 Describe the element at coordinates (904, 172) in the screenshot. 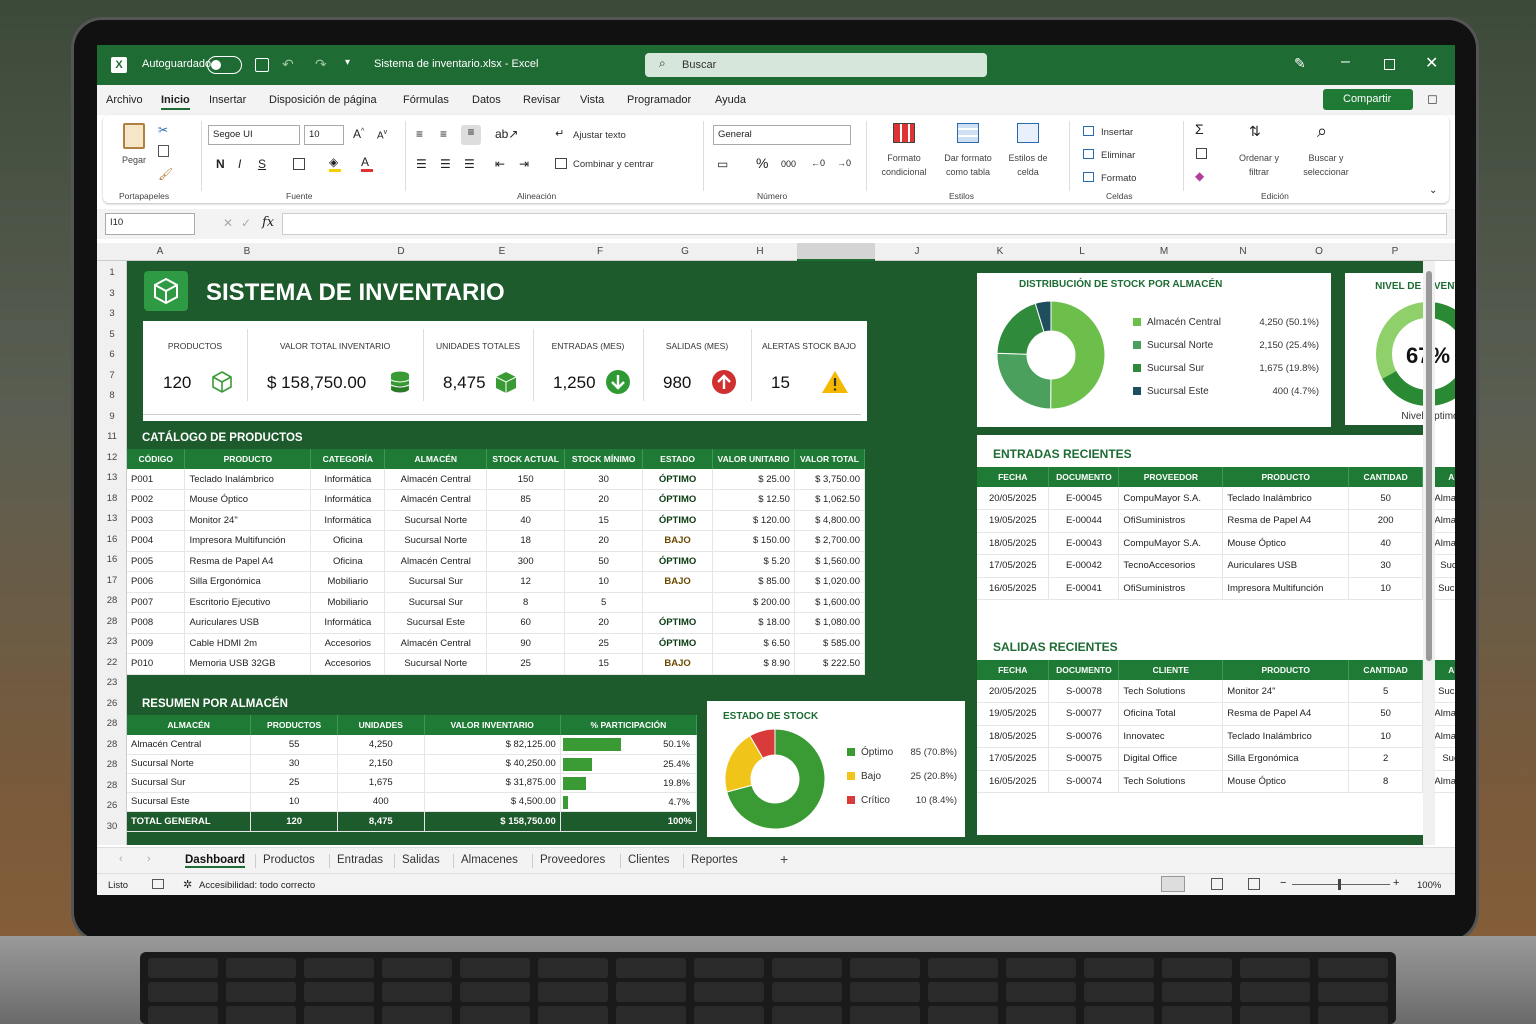

I see `conditional-format-line2: condicional` at that location.